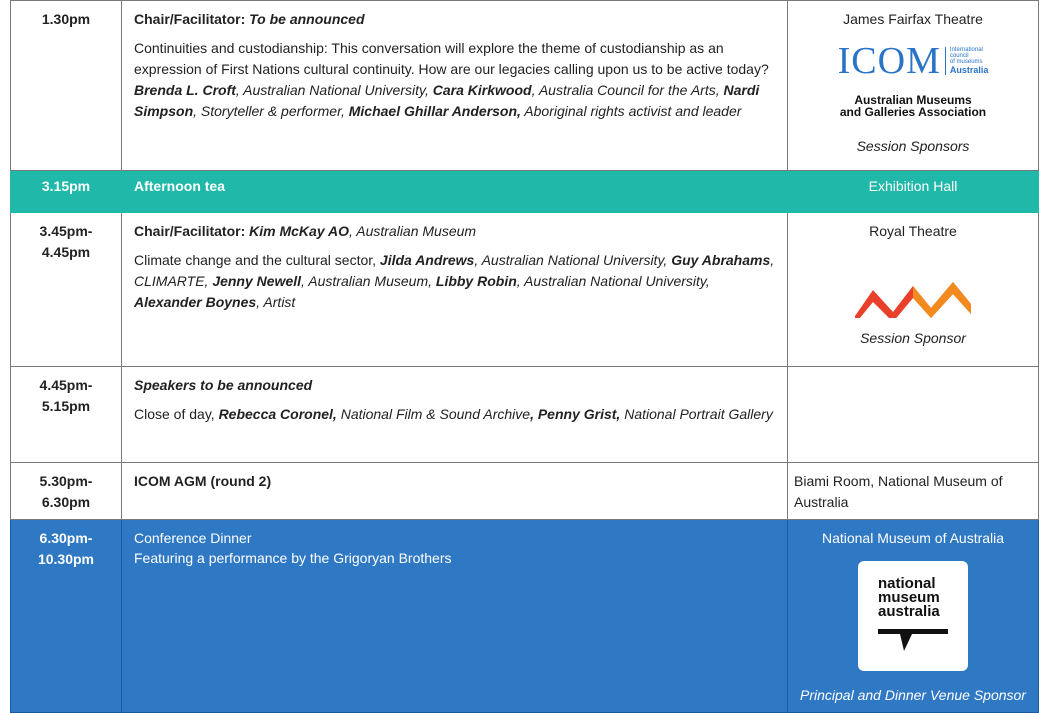 The width and height of the screenshot is (1042, 713). I want to click on speaker-affiliation: , Australia Council for the Arts,, so click(627, 90).